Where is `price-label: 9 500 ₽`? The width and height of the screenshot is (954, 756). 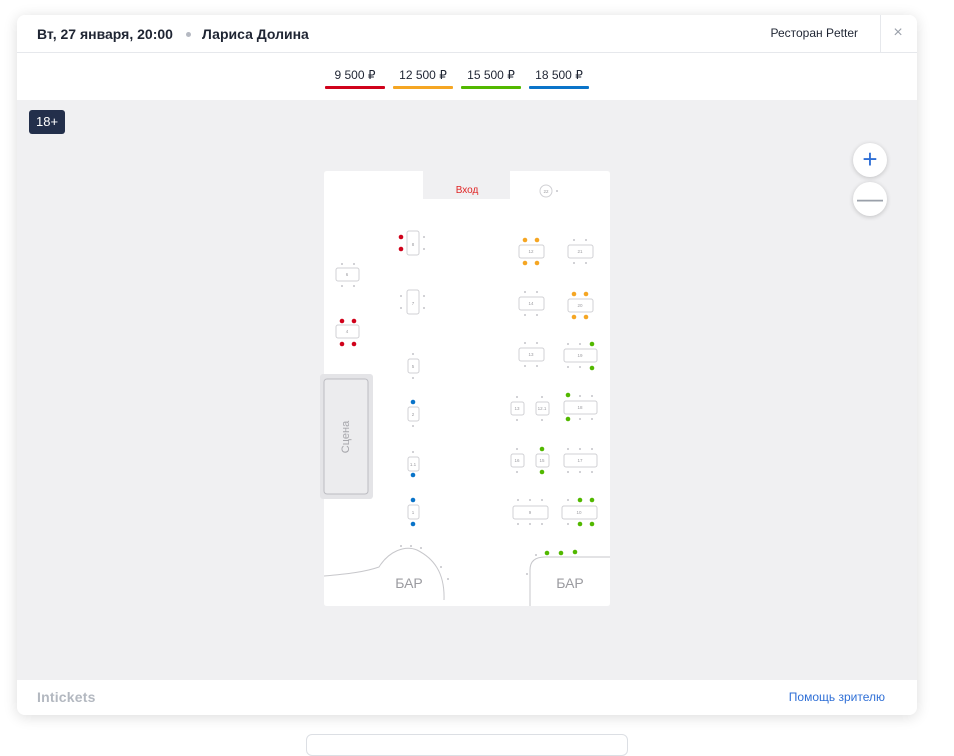
price-label: 9 500 ₽ is located at coordinates (355, 75).